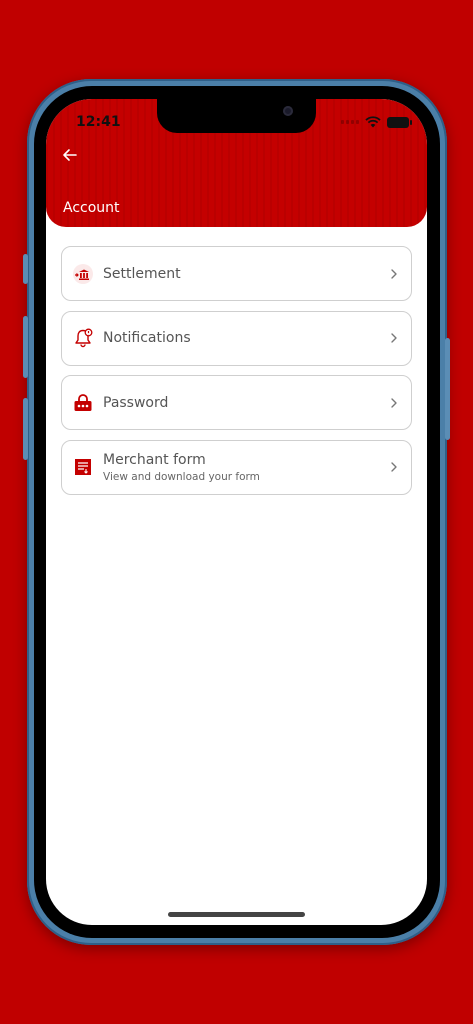 The height and width of the screenshot is (1024, 473). I want to click on menu-item-label: Notifications, so click(147, 338).